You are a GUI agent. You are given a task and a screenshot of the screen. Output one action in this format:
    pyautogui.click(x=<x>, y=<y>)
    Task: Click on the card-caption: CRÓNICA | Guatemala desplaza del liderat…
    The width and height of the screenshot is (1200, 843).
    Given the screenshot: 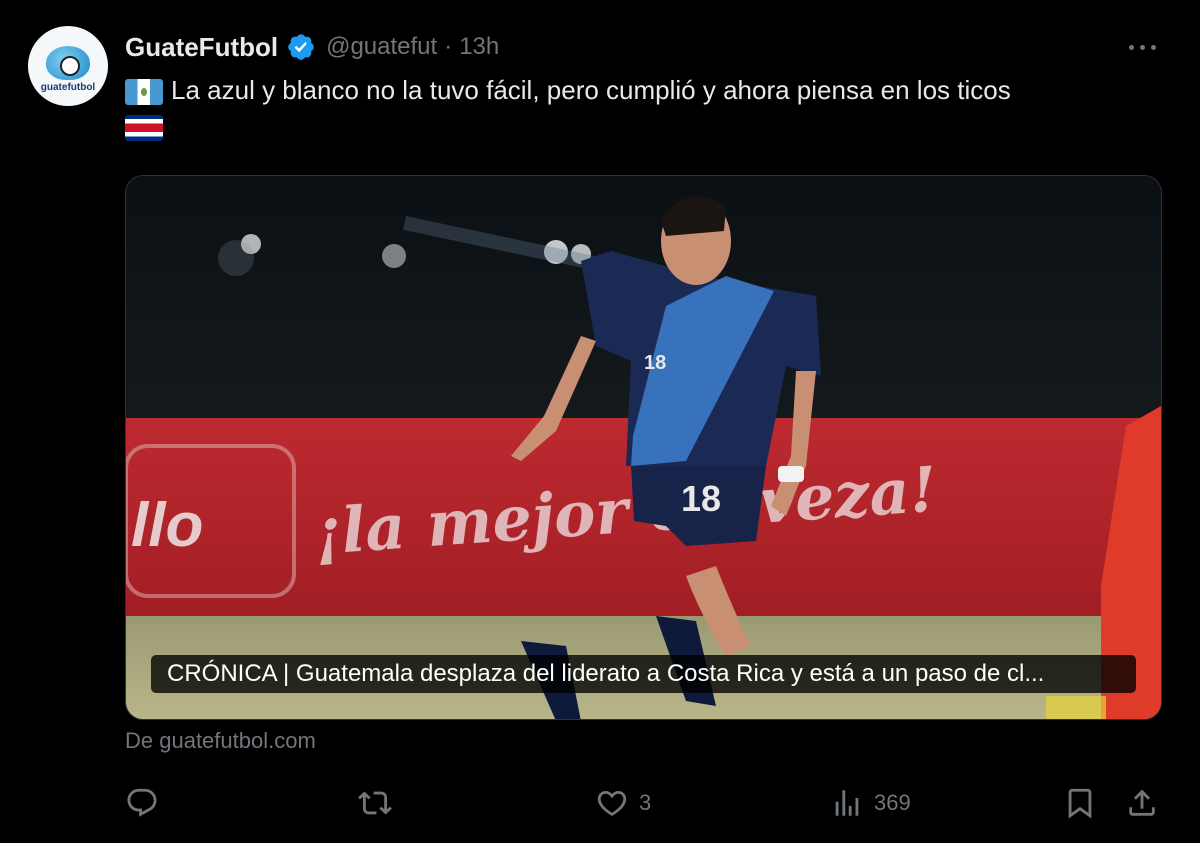 What is the action you would take?
    pyautogui.click(x=643, y=674)
    